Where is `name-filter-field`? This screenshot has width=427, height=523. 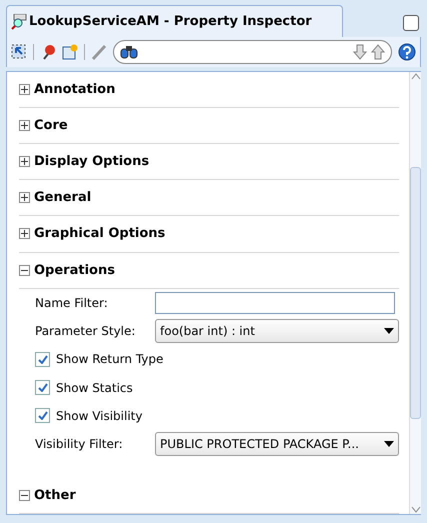 name-filter-field is located at coordinates (275, 303).